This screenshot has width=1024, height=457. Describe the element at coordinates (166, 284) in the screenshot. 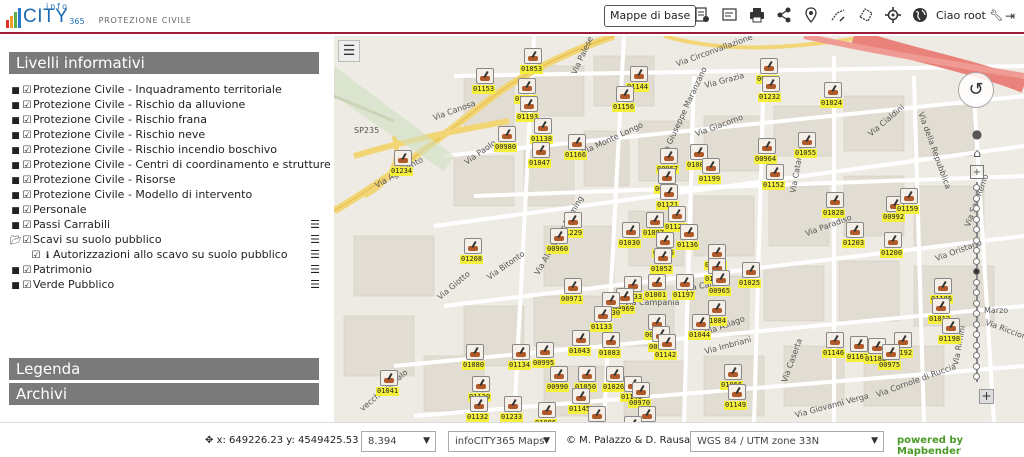

I see `layer-item: ■ ☑ Verde Pubblico ☰` at that location.